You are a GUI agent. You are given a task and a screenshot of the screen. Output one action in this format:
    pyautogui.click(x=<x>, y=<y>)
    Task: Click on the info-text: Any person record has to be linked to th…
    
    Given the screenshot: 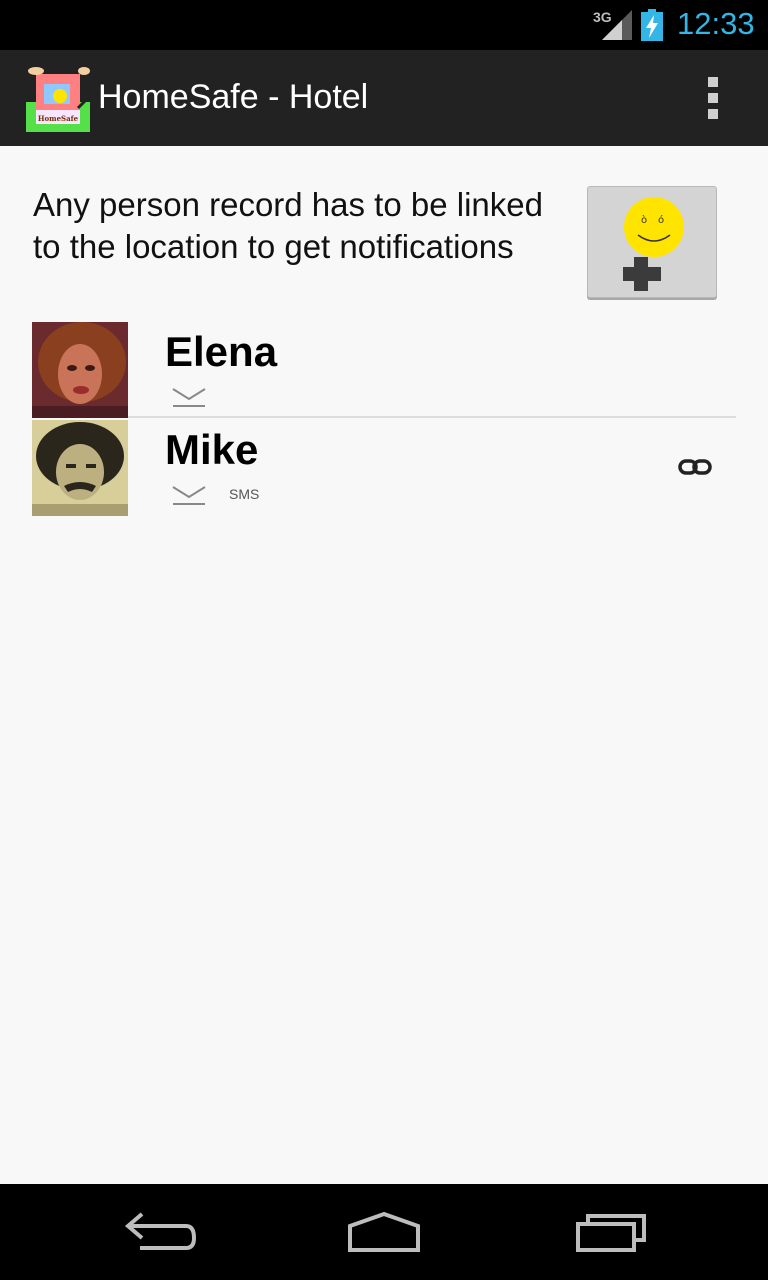 What is the action you would take?
    pyautogui.click(x=288, y=225)
    